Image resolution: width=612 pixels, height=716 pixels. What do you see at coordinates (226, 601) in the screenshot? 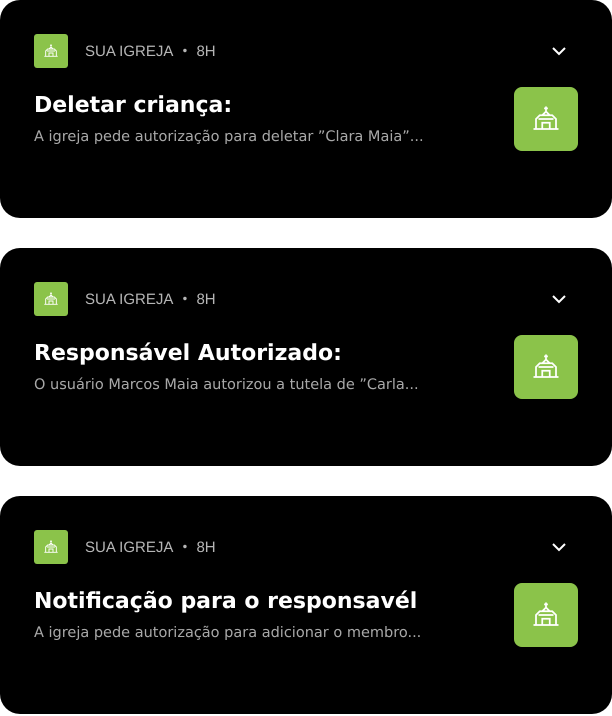
I see `notification-title: Notificação para o responsavél` at bounding box center [226, 601].